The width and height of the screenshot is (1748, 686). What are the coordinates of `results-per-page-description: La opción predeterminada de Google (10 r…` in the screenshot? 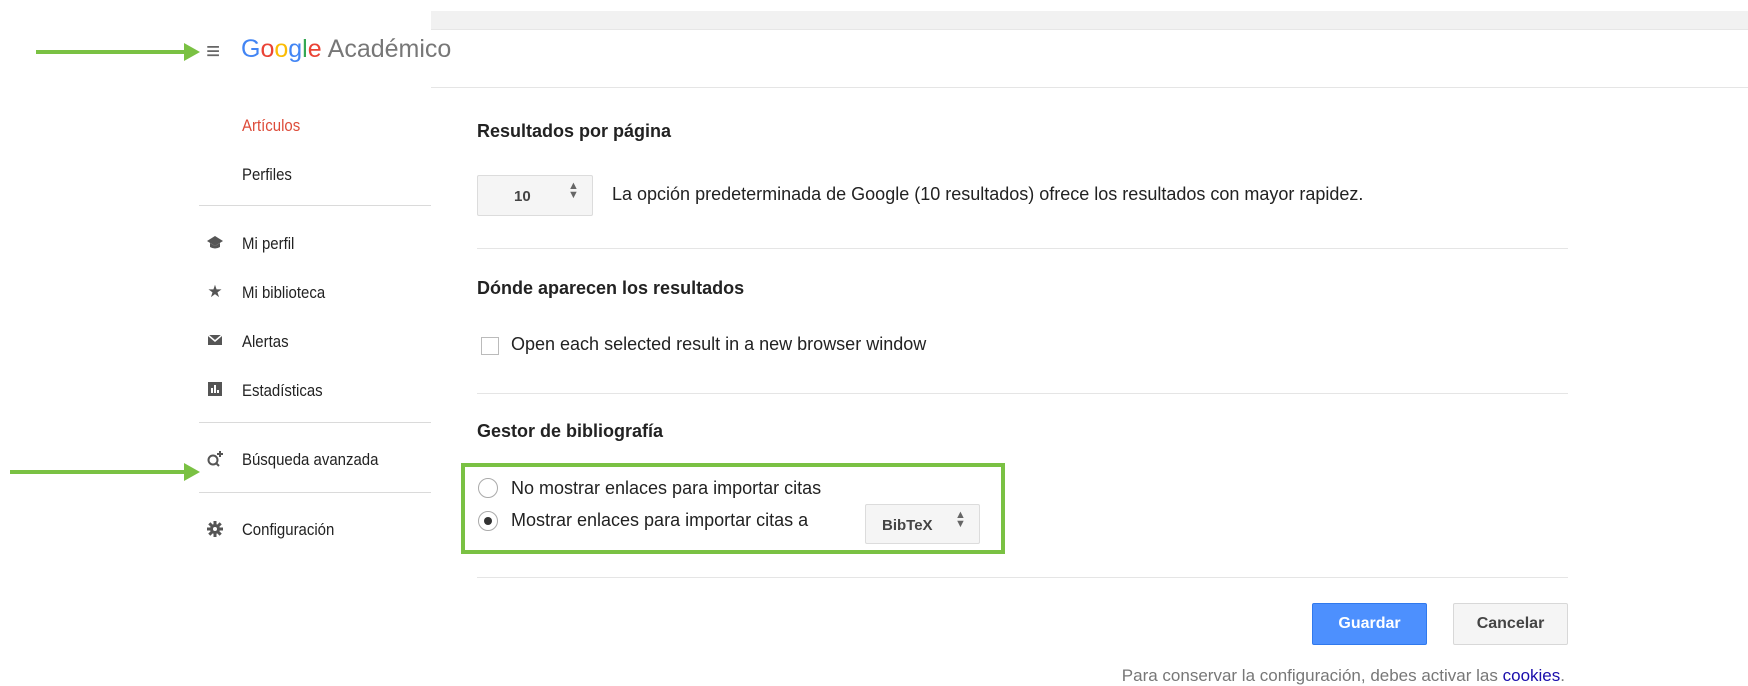 It's located at (988, 194).